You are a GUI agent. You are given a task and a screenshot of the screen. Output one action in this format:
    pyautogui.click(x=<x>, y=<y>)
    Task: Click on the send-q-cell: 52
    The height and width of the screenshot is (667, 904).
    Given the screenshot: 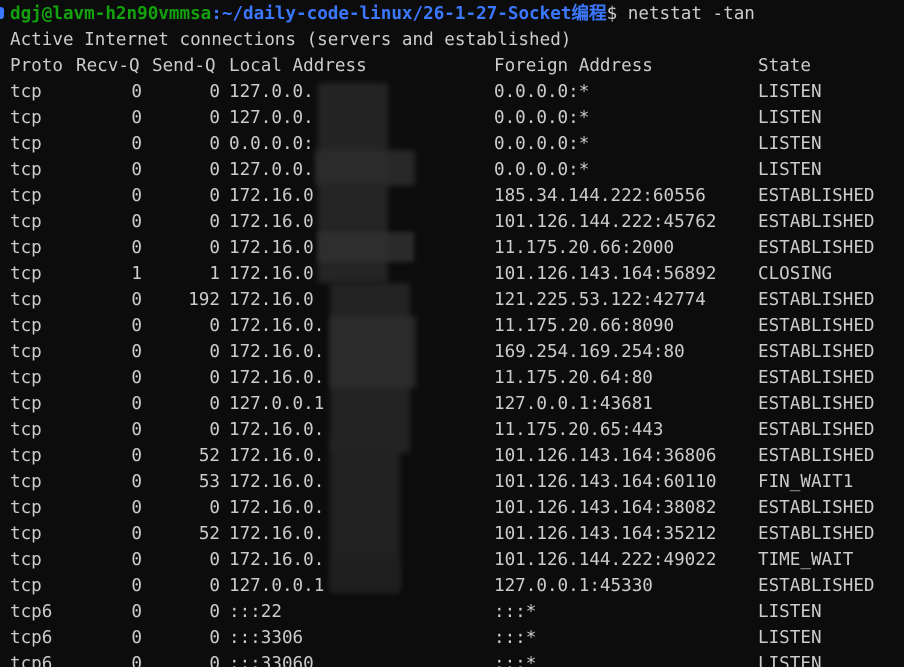 What is the action you would take?
    pyautogui.click(x=209, y=534)
    